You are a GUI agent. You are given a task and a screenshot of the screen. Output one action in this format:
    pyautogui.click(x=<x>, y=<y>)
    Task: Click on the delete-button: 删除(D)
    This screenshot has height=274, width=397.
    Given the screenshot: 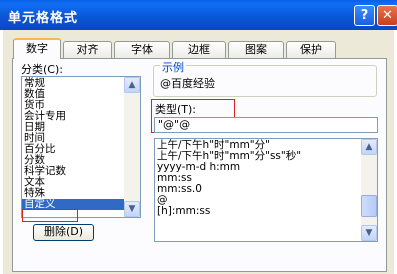 What is the action you would take?
    pyautogui.click(x=63, y=232)
    